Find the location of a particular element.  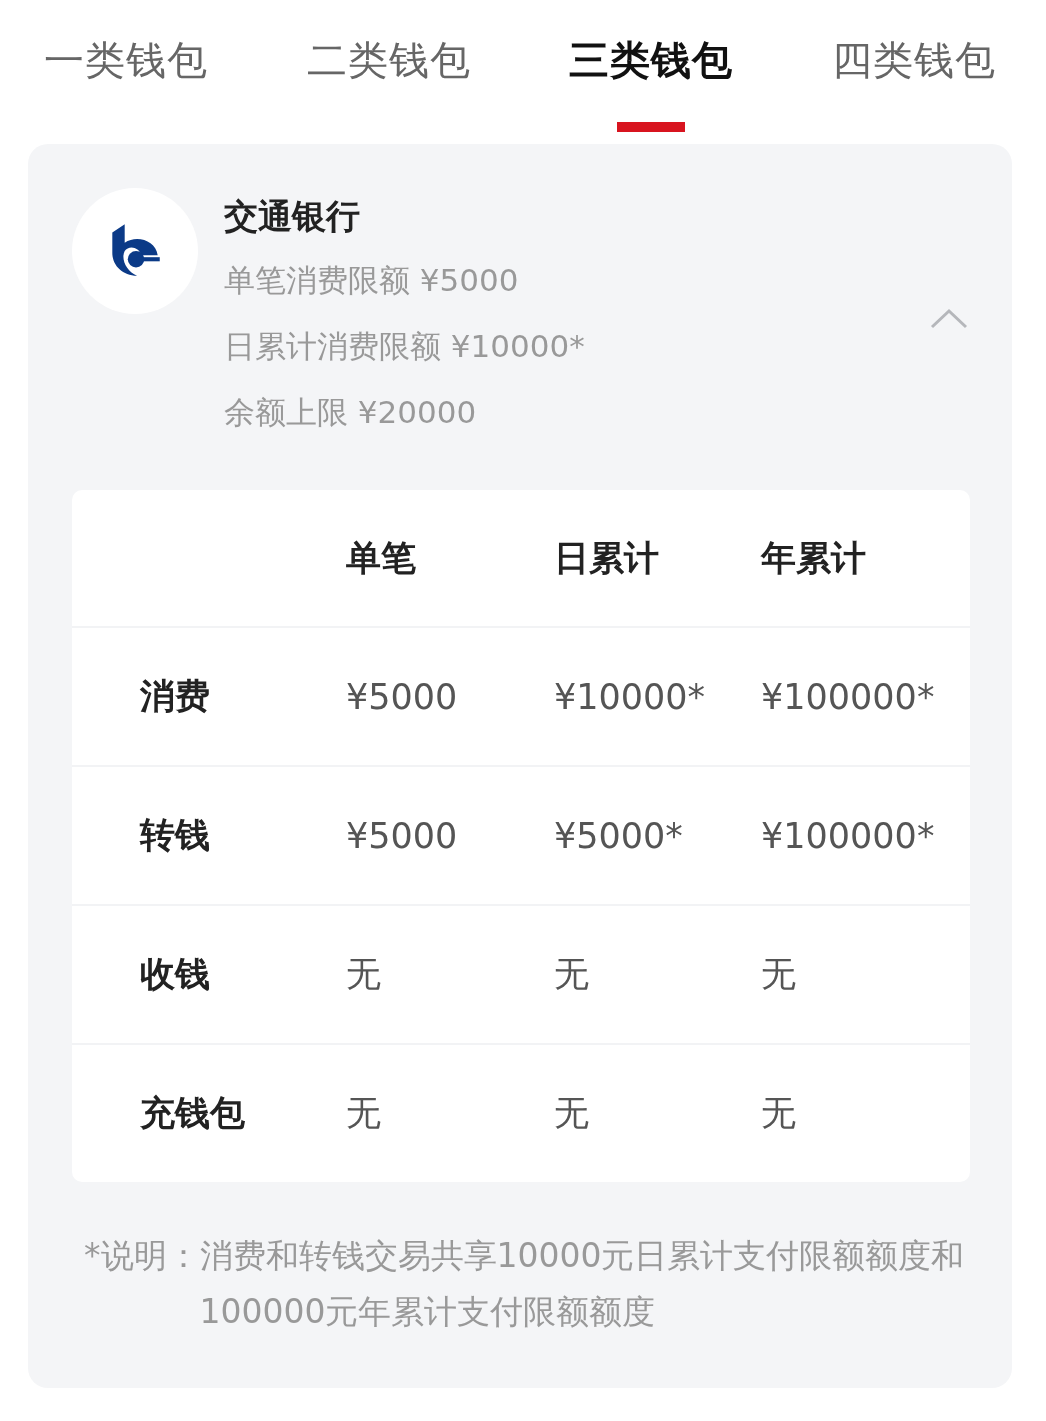

tab: 二类钱包 is located at coordinates (388, 60).